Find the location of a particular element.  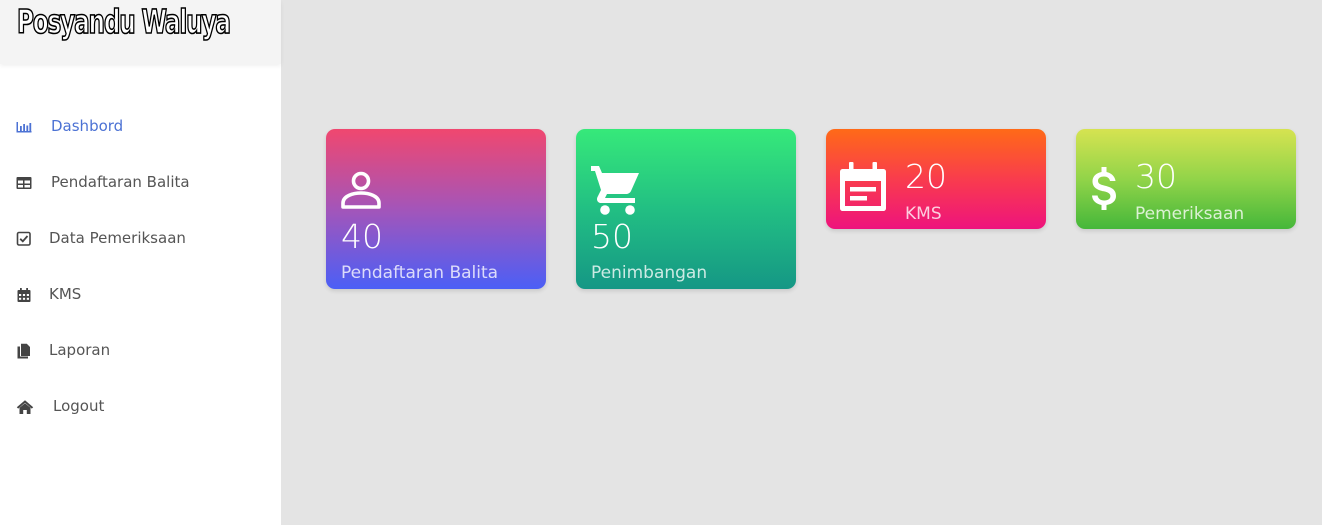

sidebar-item-logout: Logout is located at coordinates (140, 406).